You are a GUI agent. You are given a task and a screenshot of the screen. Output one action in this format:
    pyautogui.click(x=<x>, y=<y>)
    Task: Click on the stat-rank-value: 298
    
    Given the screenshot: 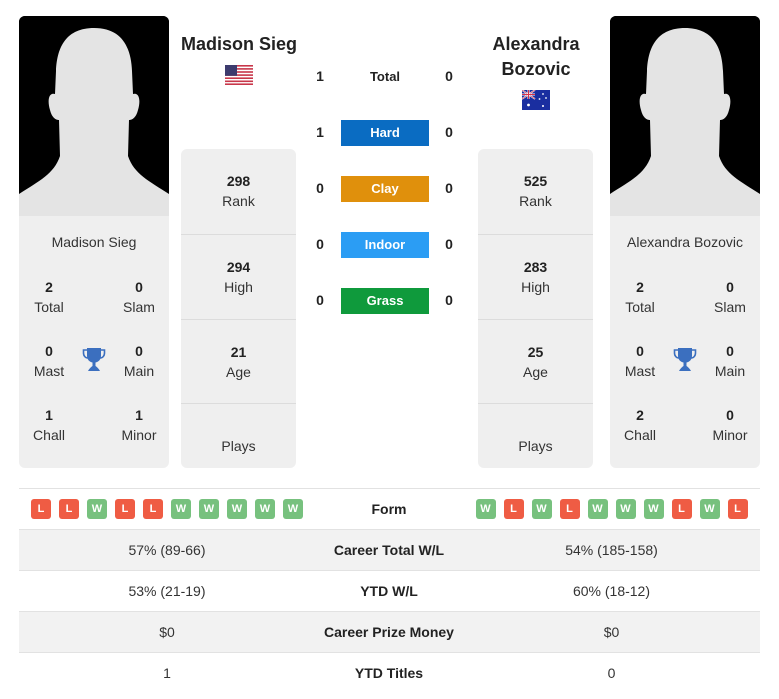 What is the action you would take?
    pyautogui.click(x=238, y=181)
    